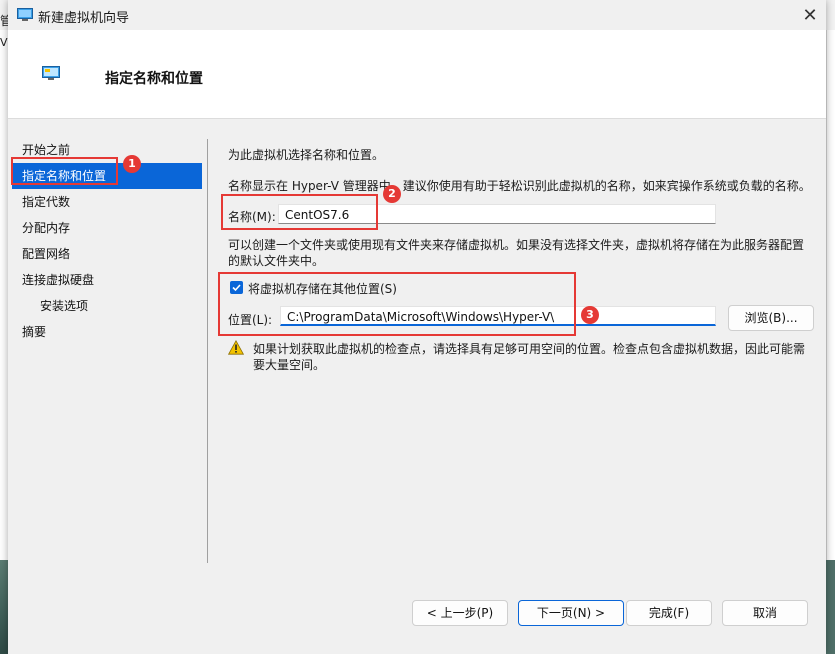 The image size is (835, 654). What do you see at coordinates (84, 18) in the screenshot?
I see `window-title: 新建虚拟机向导` at bounding box center [84, 18].